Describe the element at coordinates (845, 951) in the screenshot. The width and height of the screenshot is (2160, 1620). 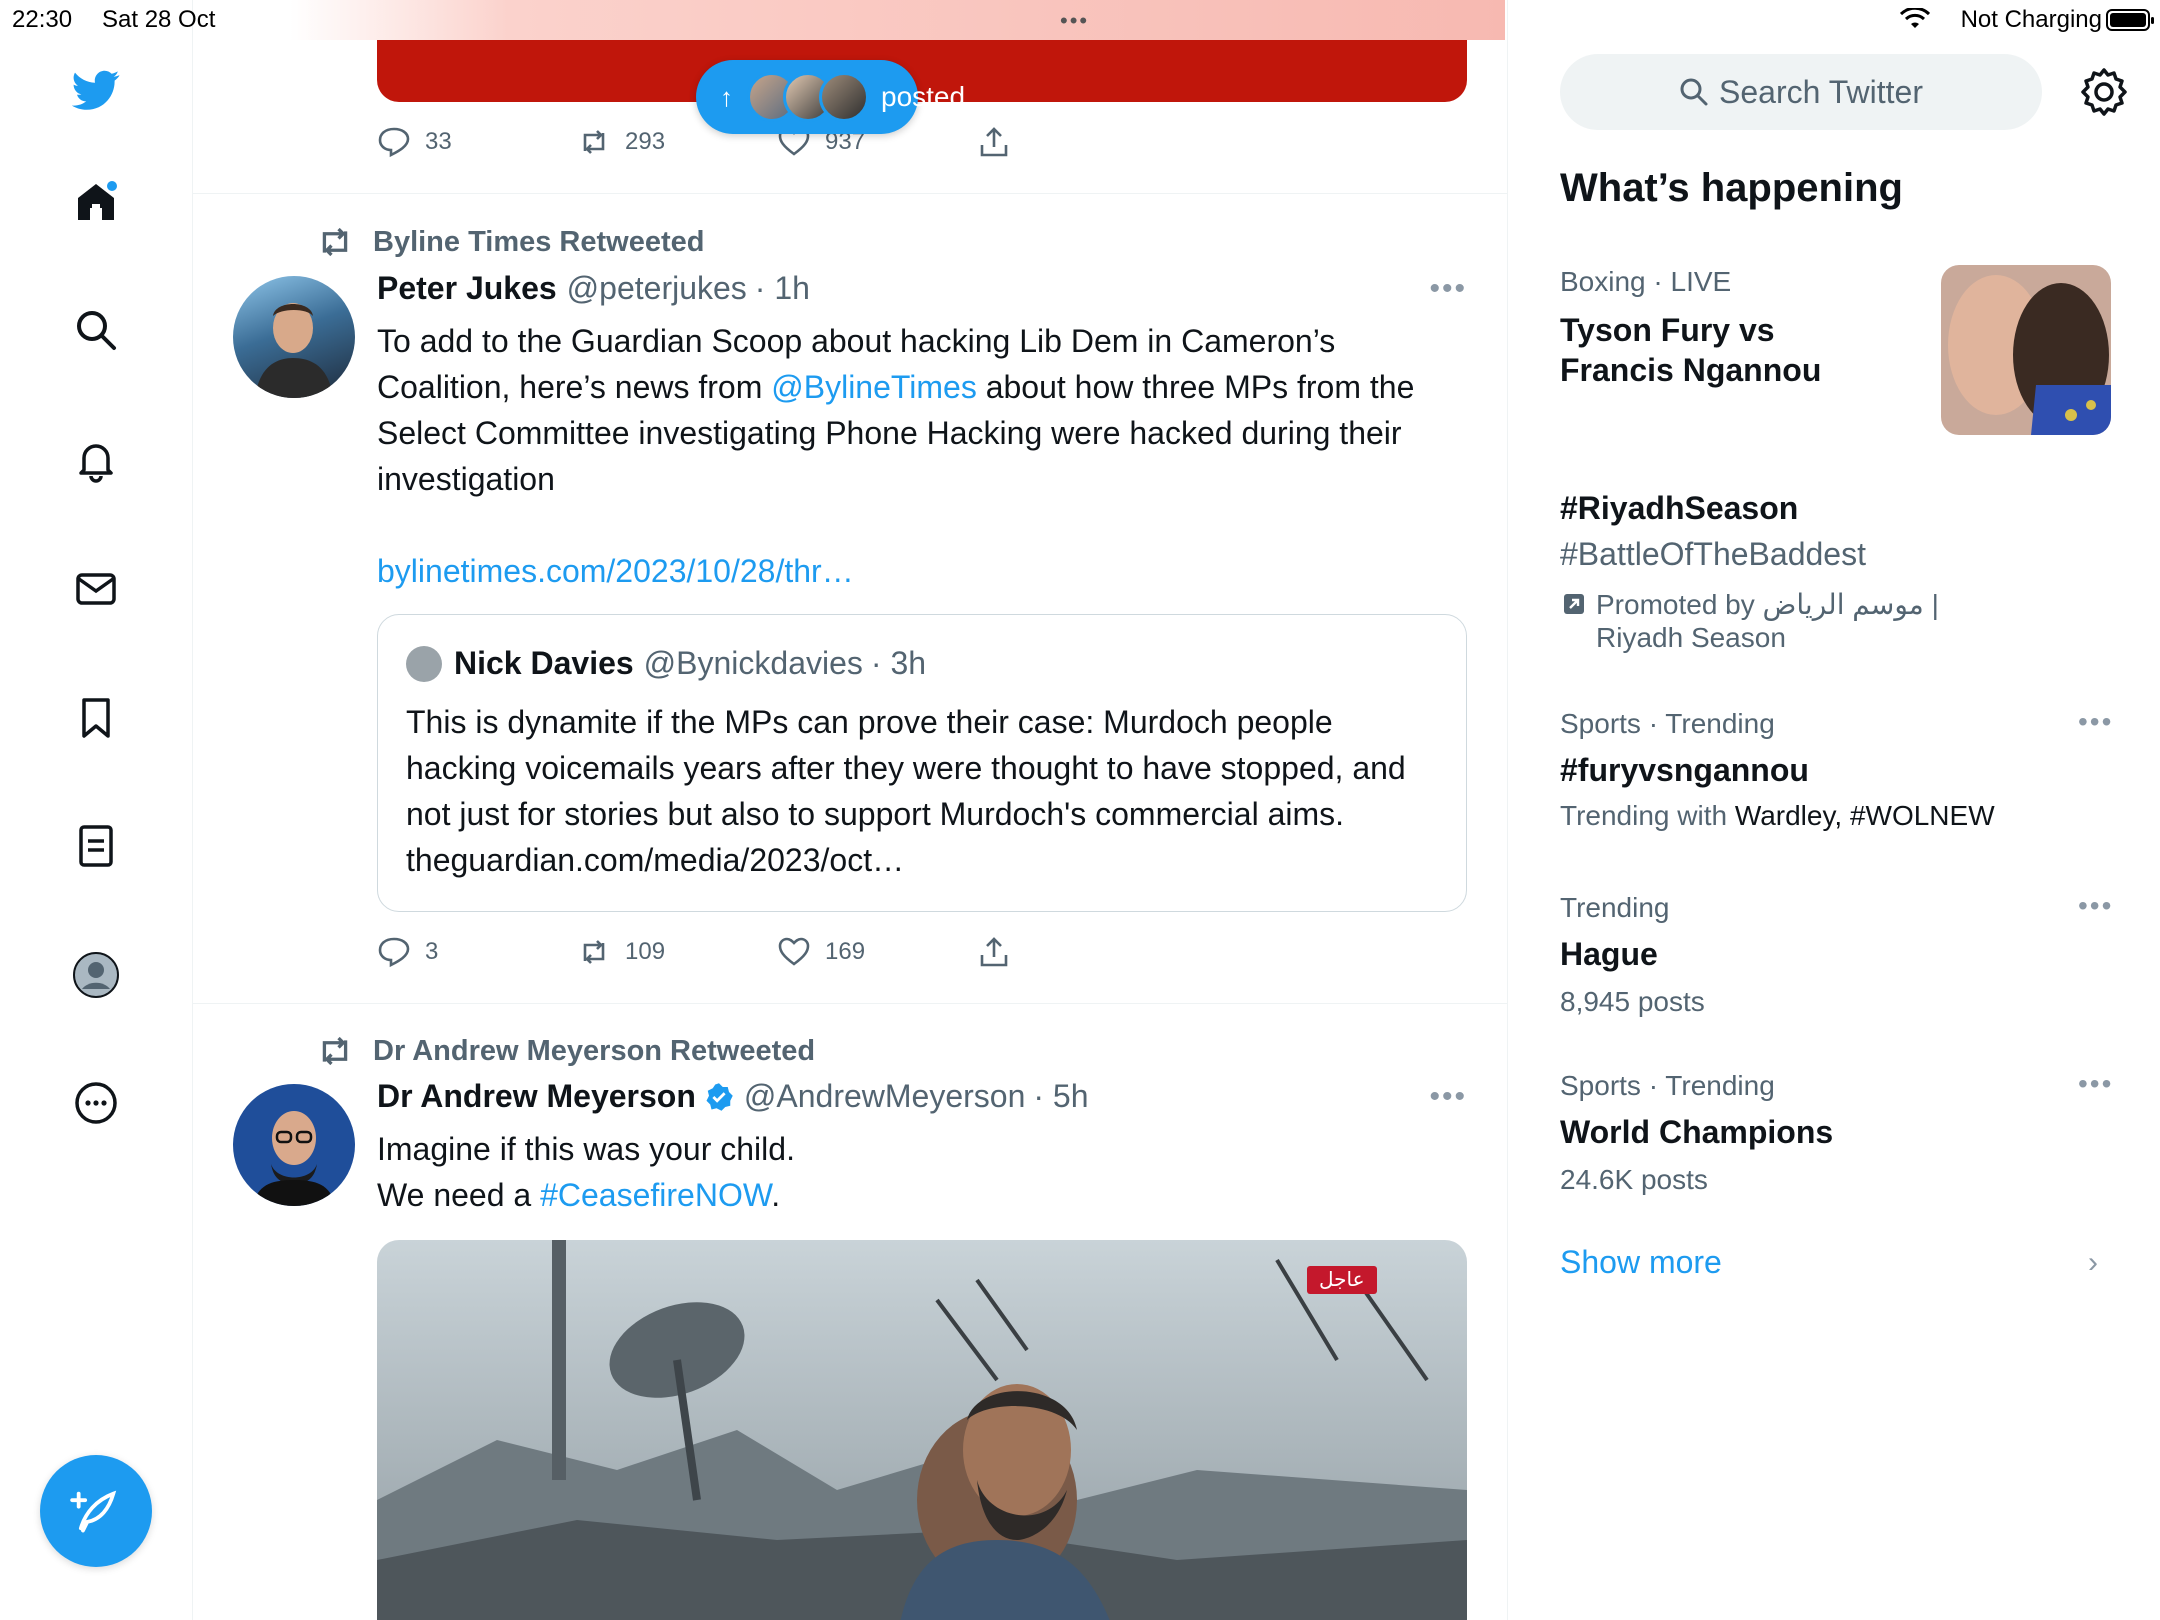
I see `like-count: 169` at that location.